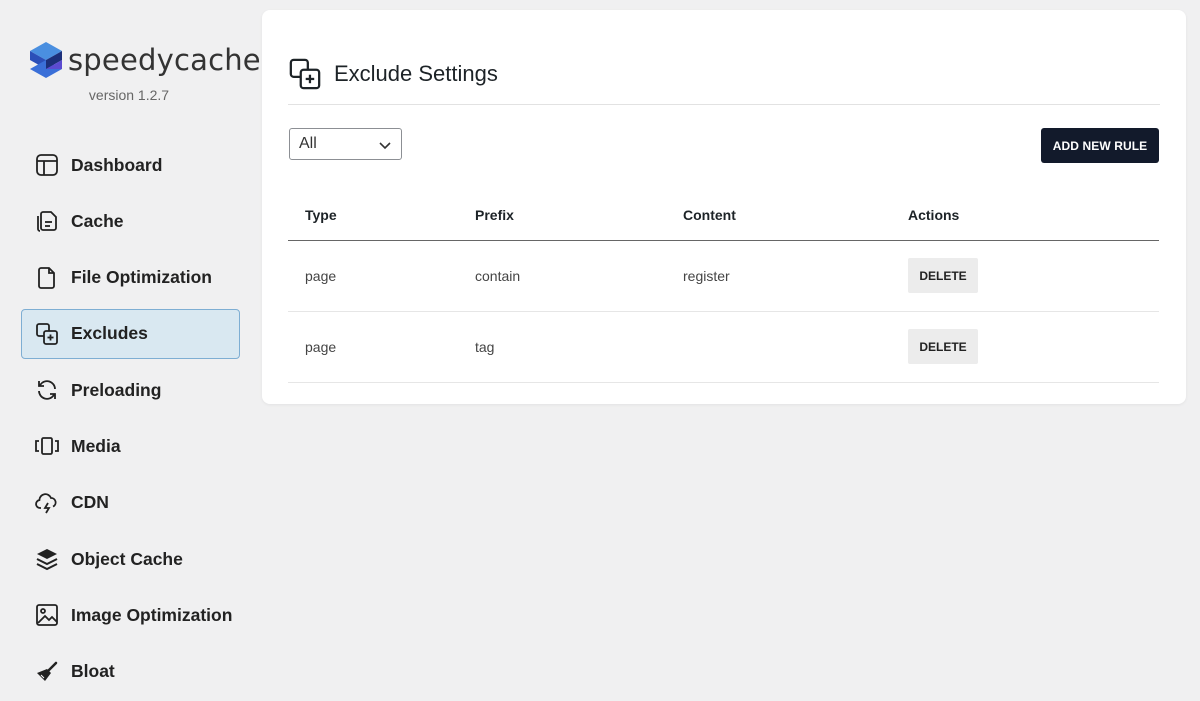  What do you see at coordinates (130, 672) in the screenshot?
I see `sidebar-item-bloat: Bloat` at bounding box center [130, 672].